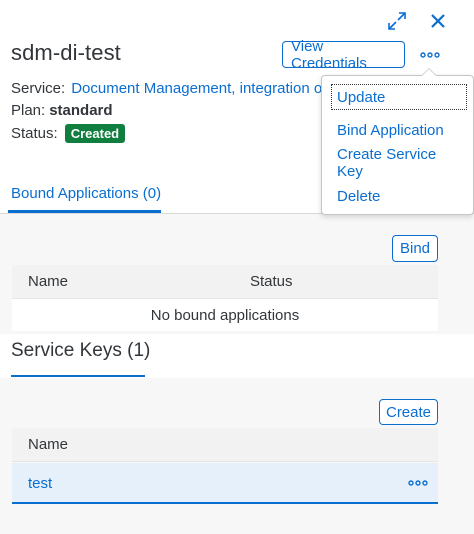 Image resolution: width=474 pixels, height=534 pixels. Describe the element at coordinates (399, 196) in the screenshot. I see `menu-item-delete: Delete` at that location.